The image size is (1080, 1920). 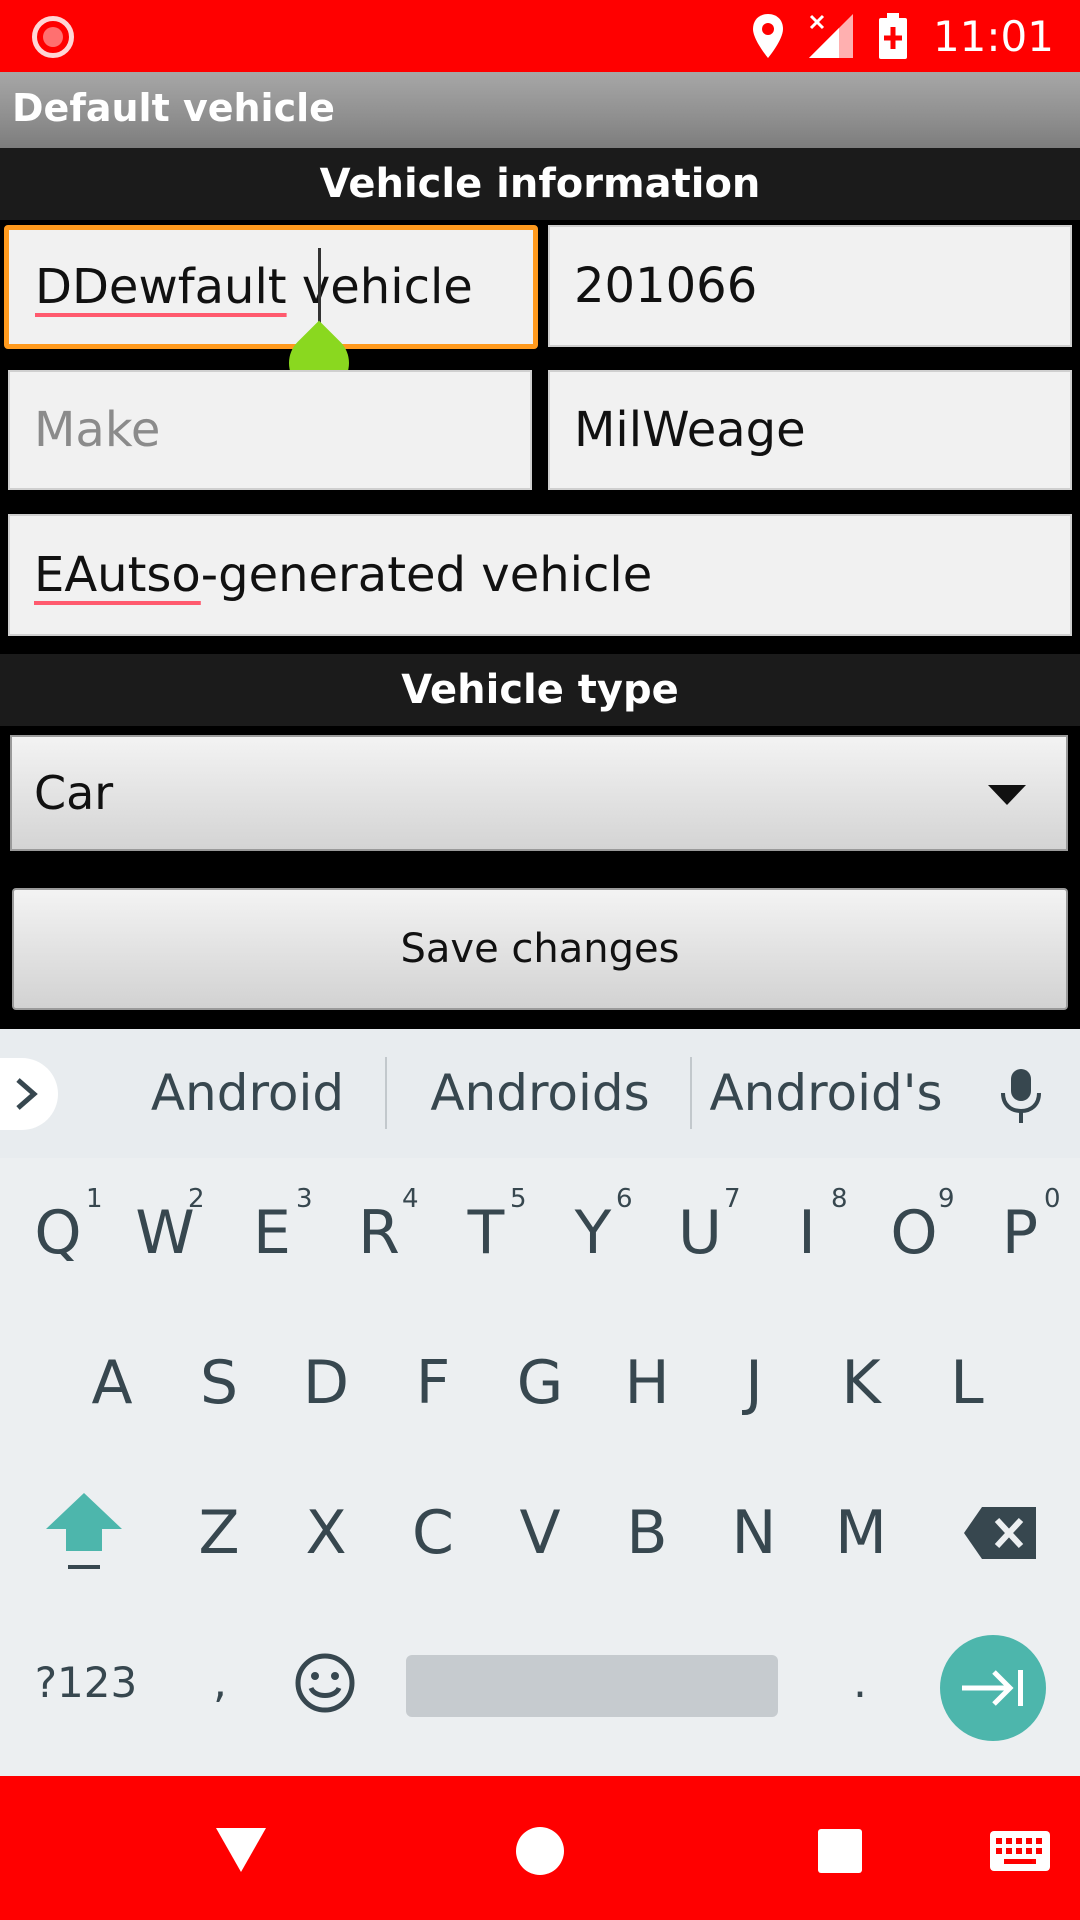 I want to click on vehicle-type-dropdown: Car, so click(x=539, y=793).